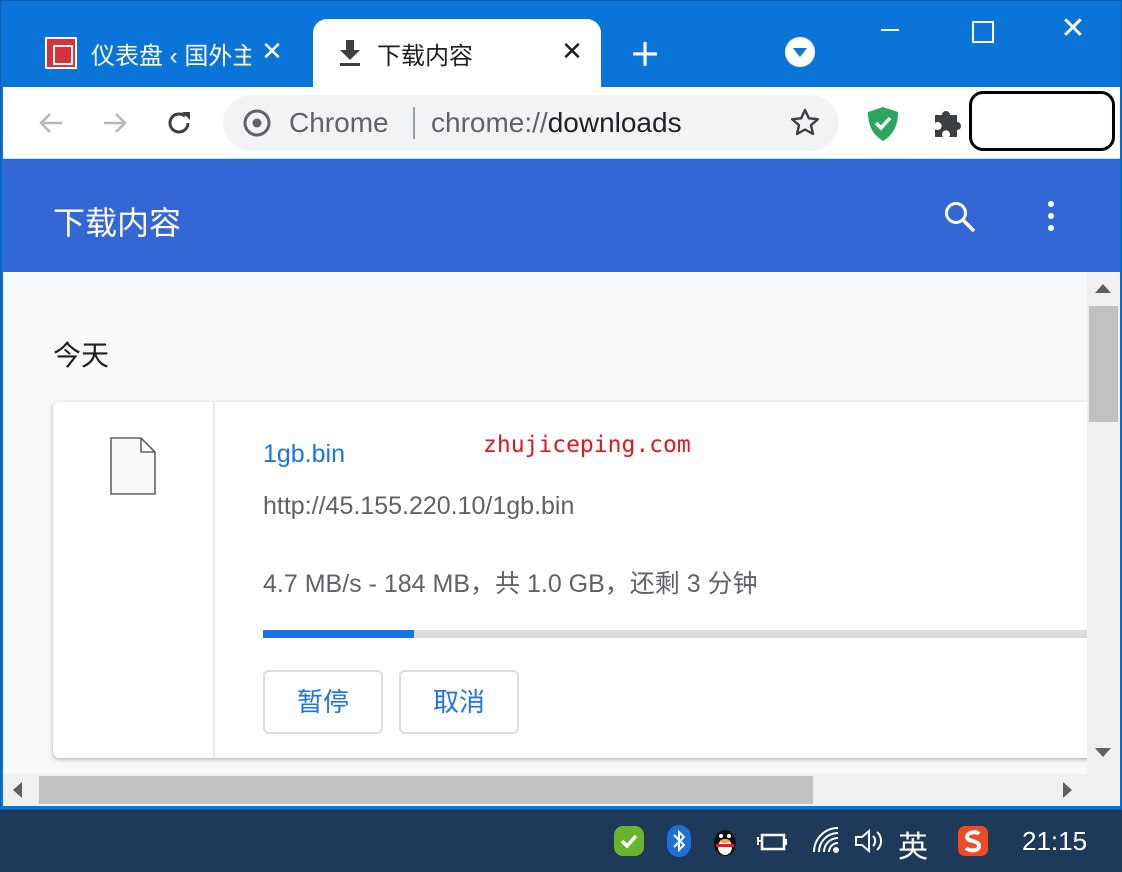 This screenshot has width=1122, height=872. I want to click on file-icon-column, so click(134, 580).